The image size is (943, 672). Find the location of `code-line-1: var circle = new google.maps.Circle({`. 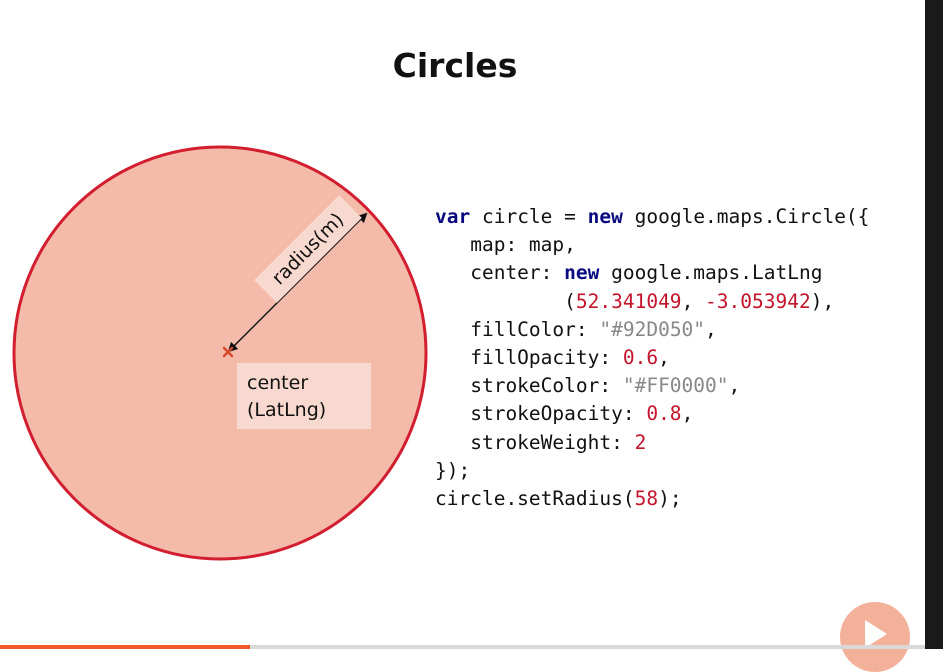

code-line-1: var circle = new google.maps.Circle({ is located at coordinates (652, 216).